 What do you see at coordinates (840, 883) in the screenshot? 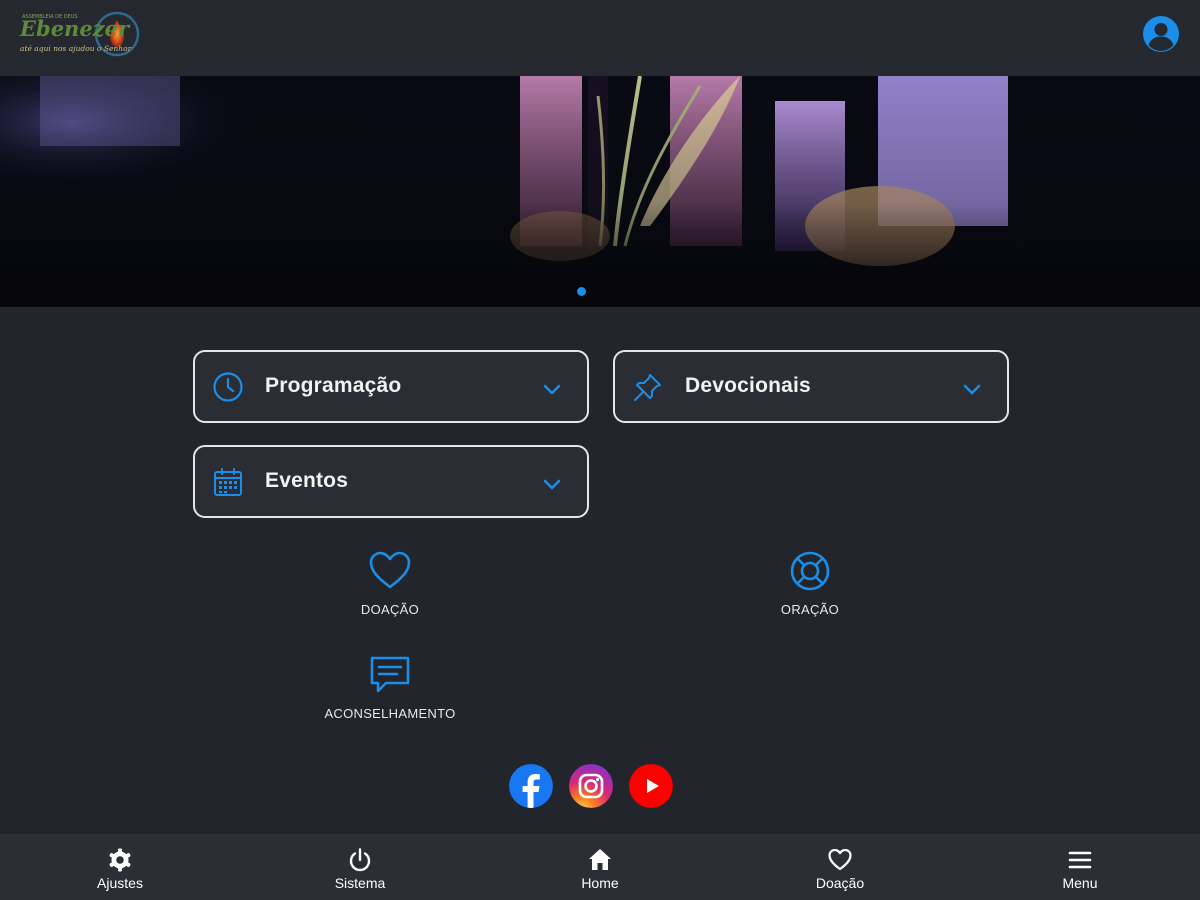
I see `nav-doacao-label: Doação` at bounding box center [840, 883].